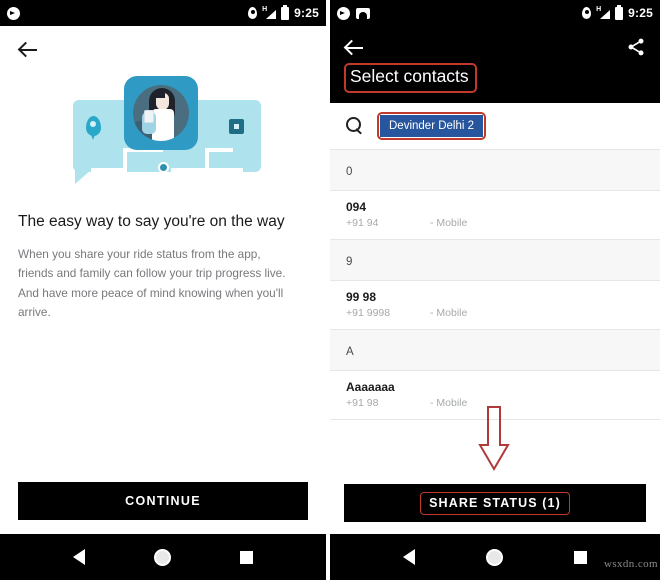 The width and height of the screenshot is (660, 580). What do you see at coordinates (159, 93) in the screenshot?
I see `avatar-hair-front` at bounding box center [159, 93].